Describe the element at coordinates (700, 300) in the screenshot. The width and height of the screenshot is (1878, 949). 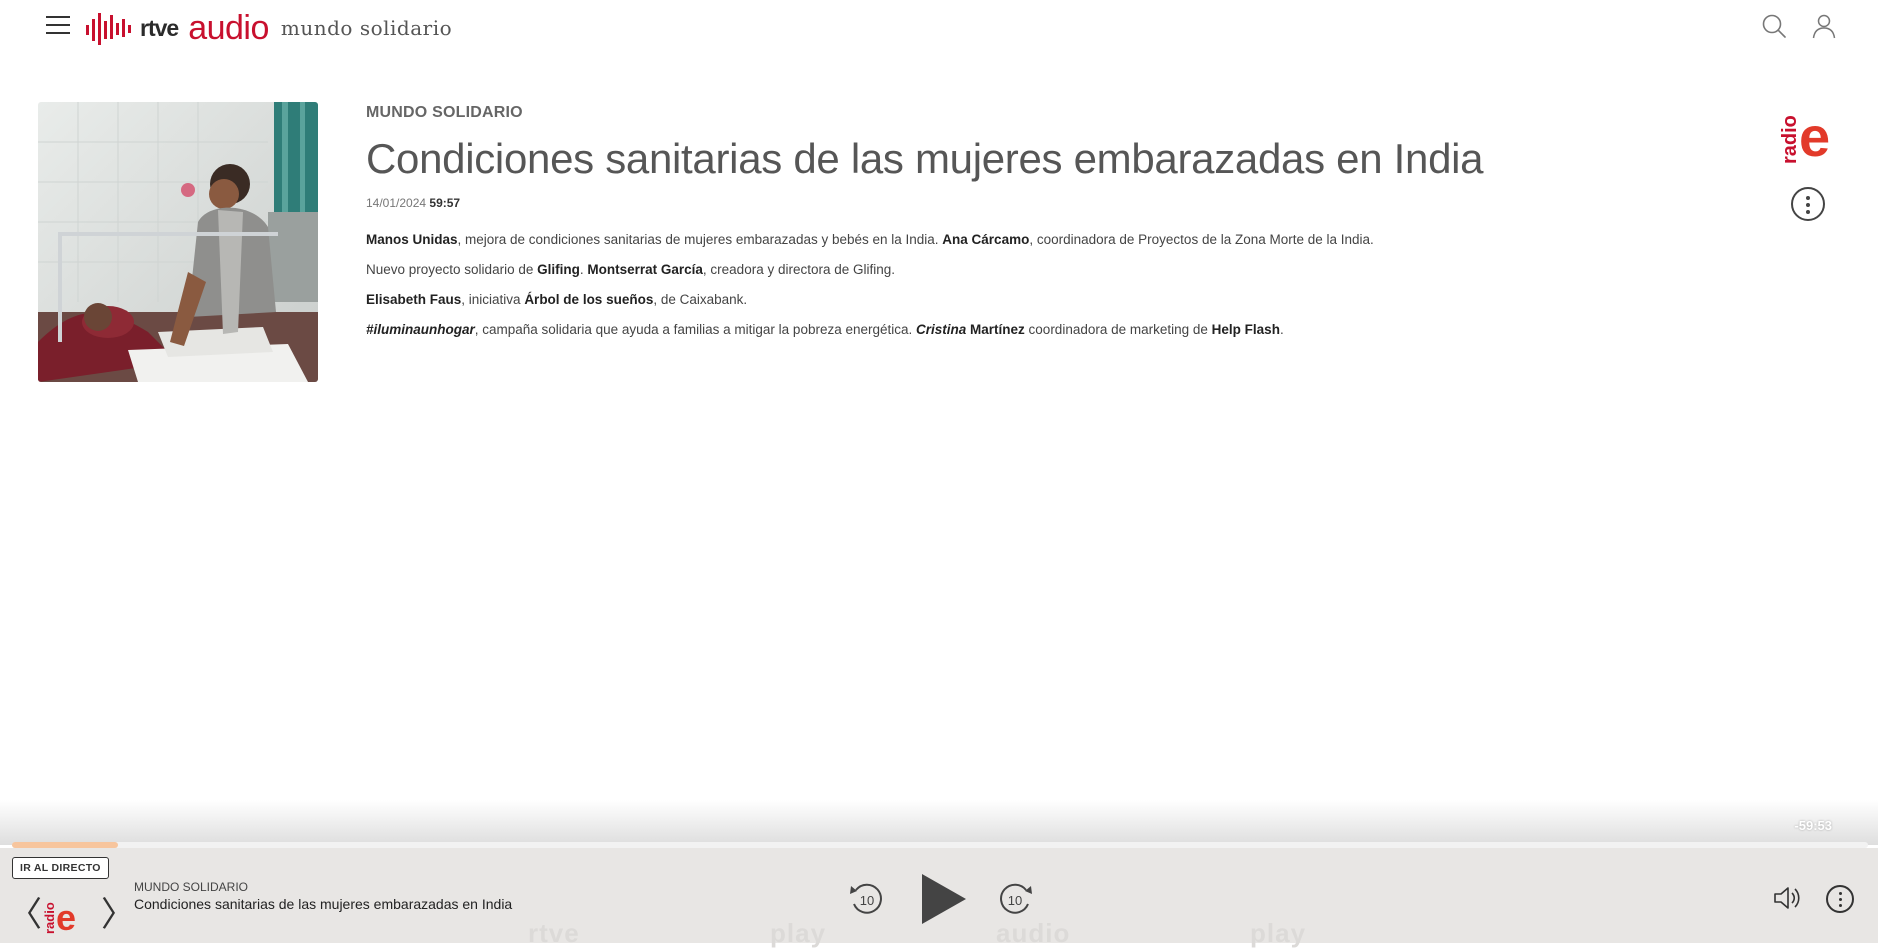
I see `desc-text: , de Caixabank.` at that location.